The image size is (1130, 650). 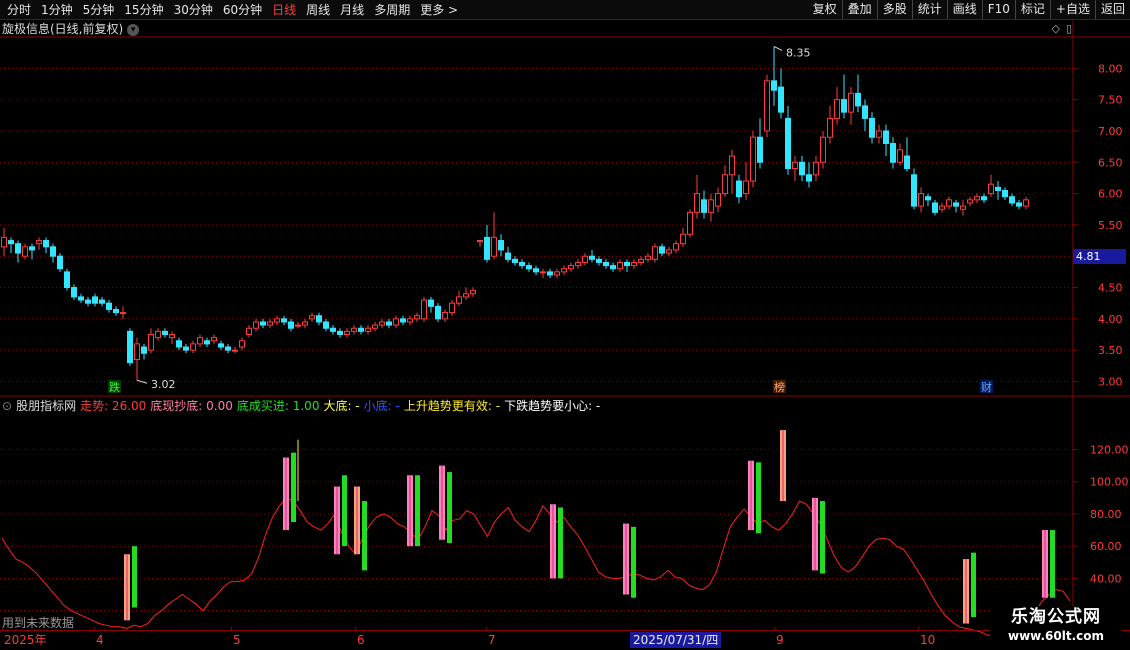 I want to click on indicator-tick-label: 80.00, so click(x=1106, y=514).